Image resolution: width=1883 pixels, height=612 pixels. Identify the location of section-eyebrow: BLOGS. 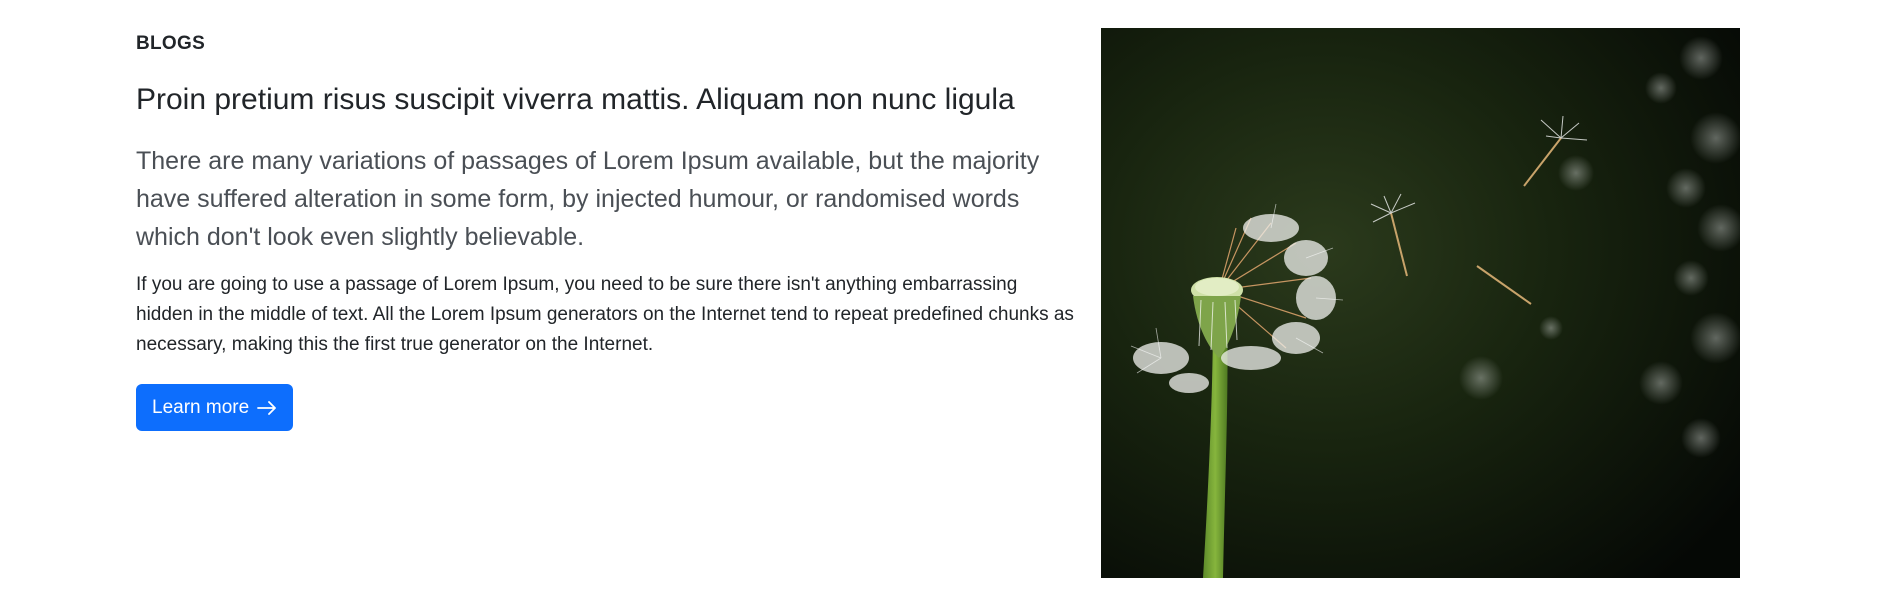
(171, 43).